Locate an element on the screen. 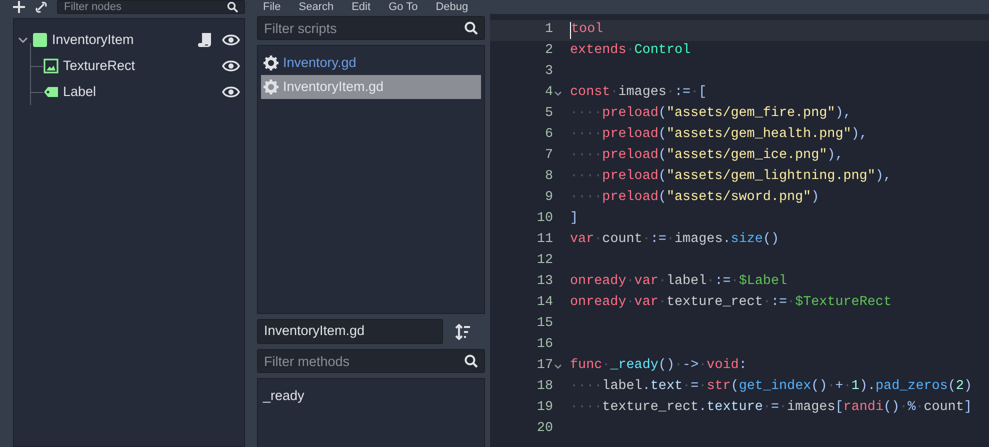  code-line: onready·var·label·:=·$Label is located at coordinates (679, 282).